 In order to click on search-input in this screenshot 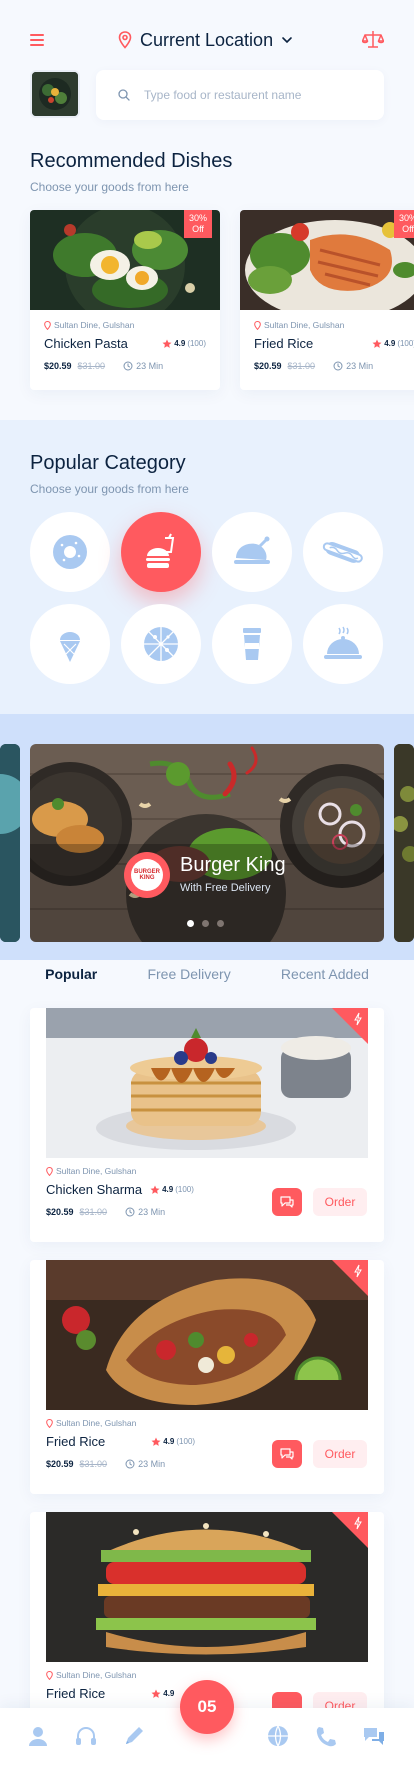, I will do `click(254, 95)`.